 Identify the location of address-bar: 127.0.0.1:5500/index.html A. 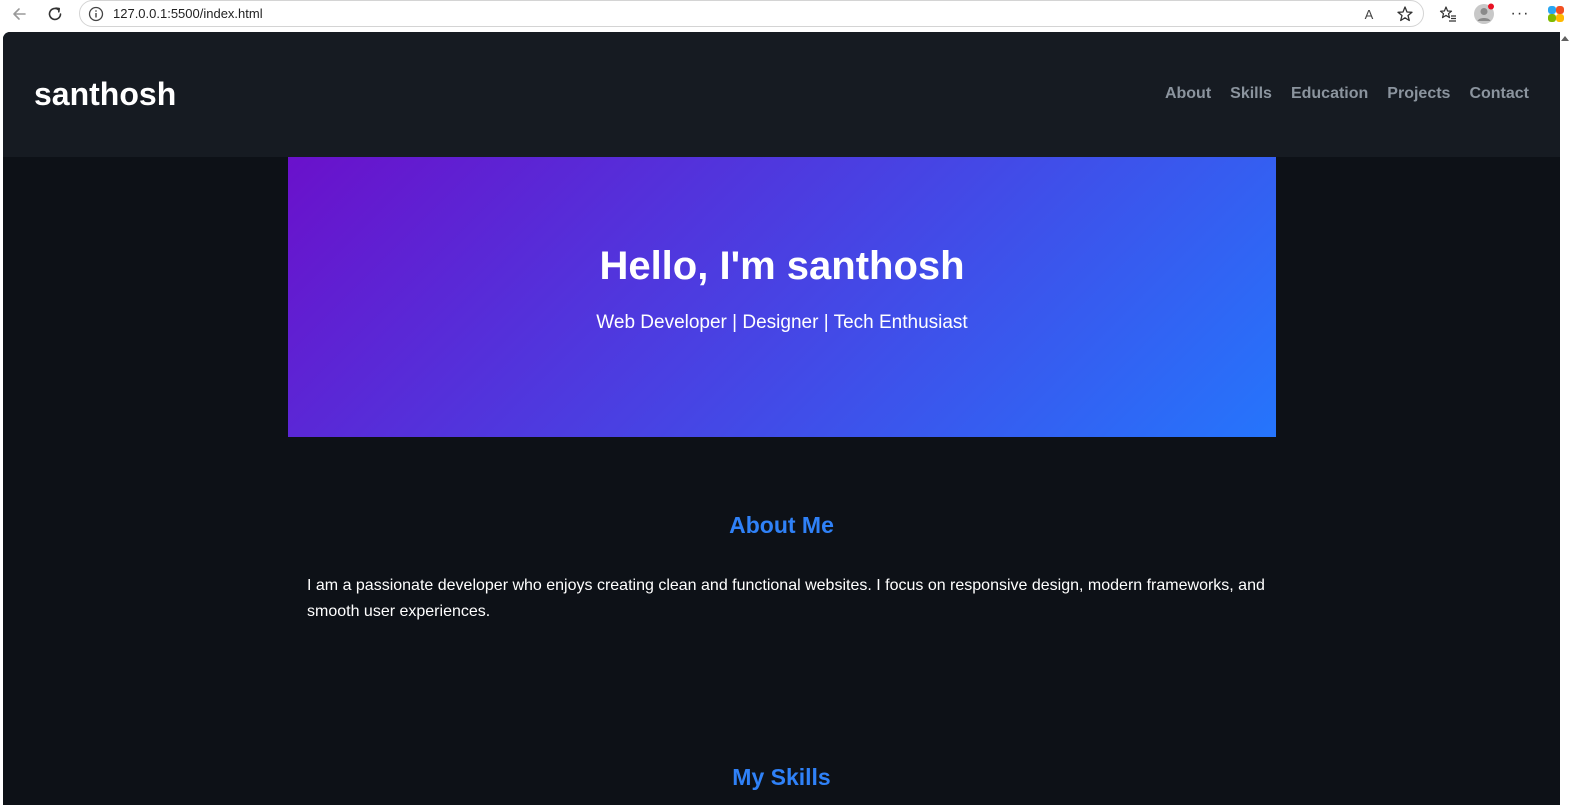
(751, 13).